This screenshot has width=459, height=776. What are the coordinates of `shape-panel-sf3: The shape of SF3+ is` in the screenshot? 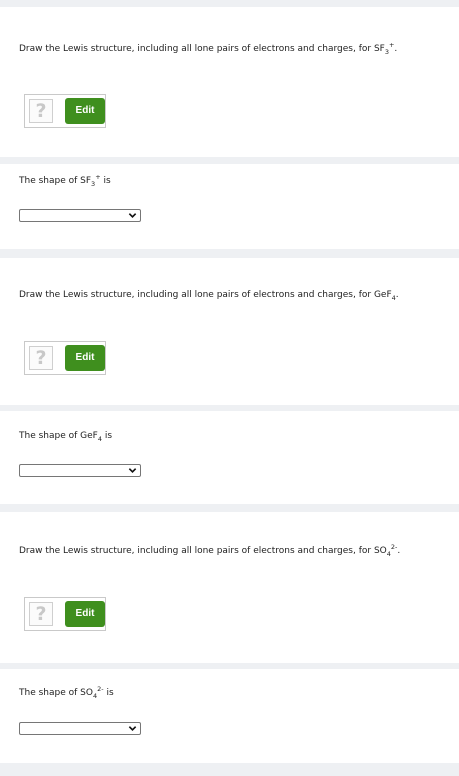 It's located at (229, 206).